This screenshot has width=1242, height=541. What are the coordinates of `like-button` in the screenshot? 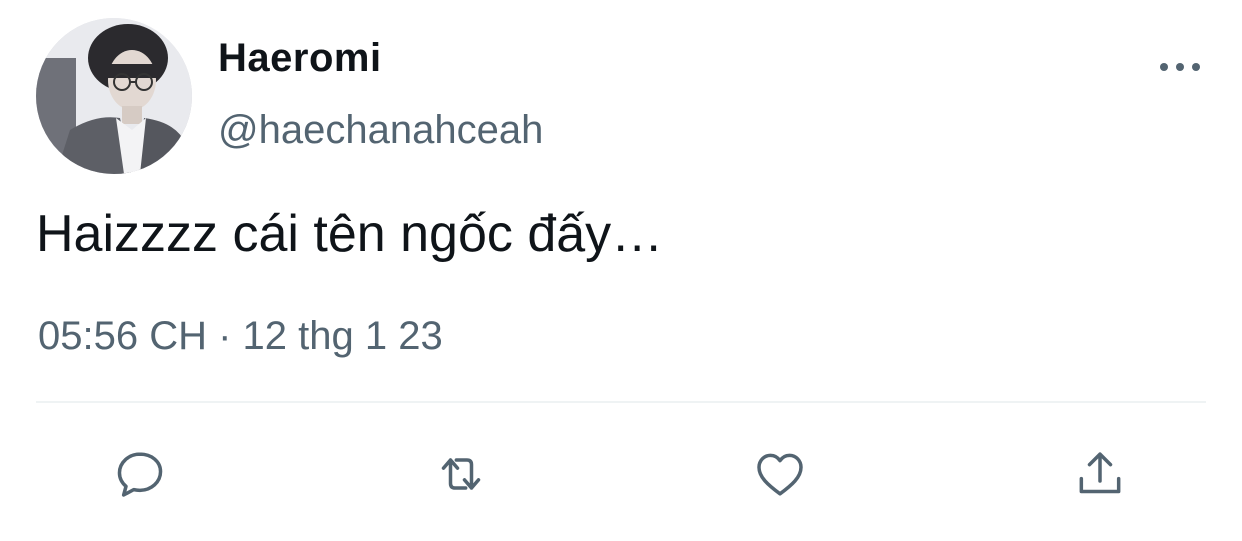 It's located at (780, 474).